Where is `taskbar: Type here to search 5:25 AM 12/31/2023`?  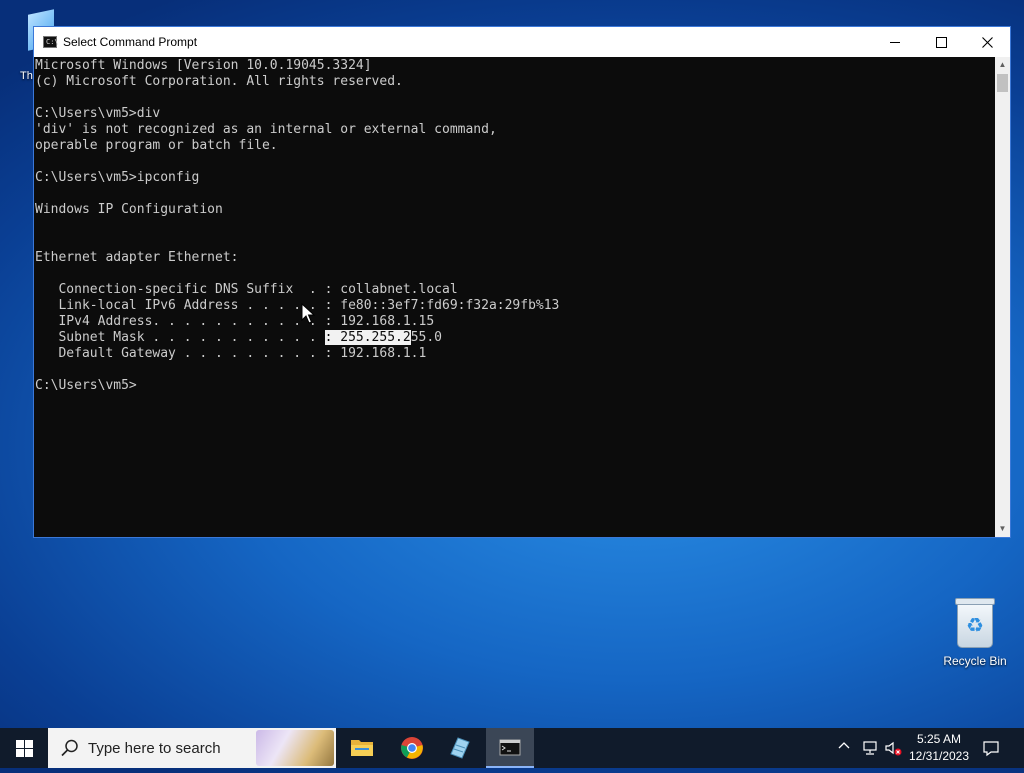 taskbar: Type here to search 5:25 AM 12/31/2023 is located at coordinates (512, 748).